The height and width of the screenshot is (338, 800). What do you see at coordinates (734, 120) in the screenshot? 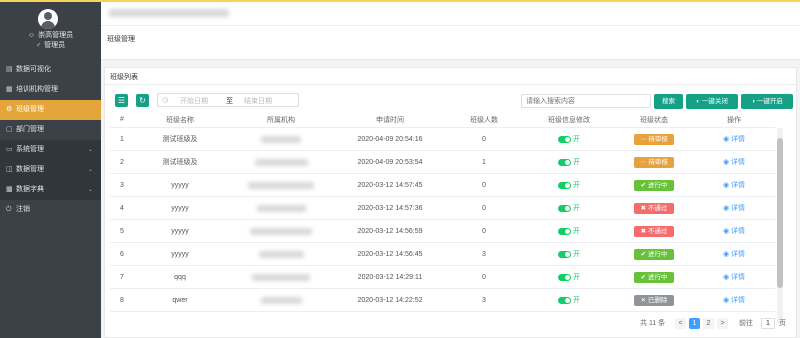
I see `column-header: 操作` at bounding box center [734, 120].